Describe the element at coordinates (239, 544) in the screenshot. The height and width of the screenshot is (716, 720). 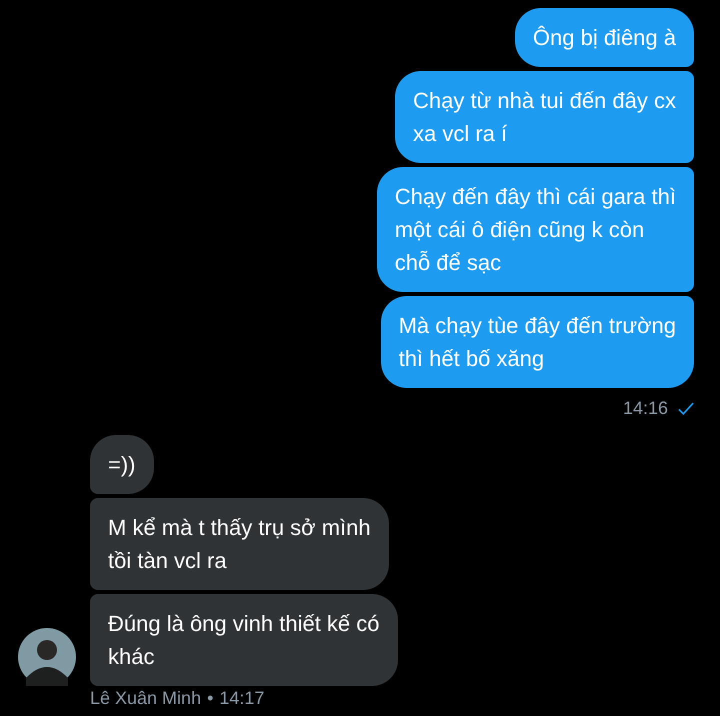
I see `message-bubble: M kể mà t thấy trụ sở mình tồi tàn vcl ra` at that location.